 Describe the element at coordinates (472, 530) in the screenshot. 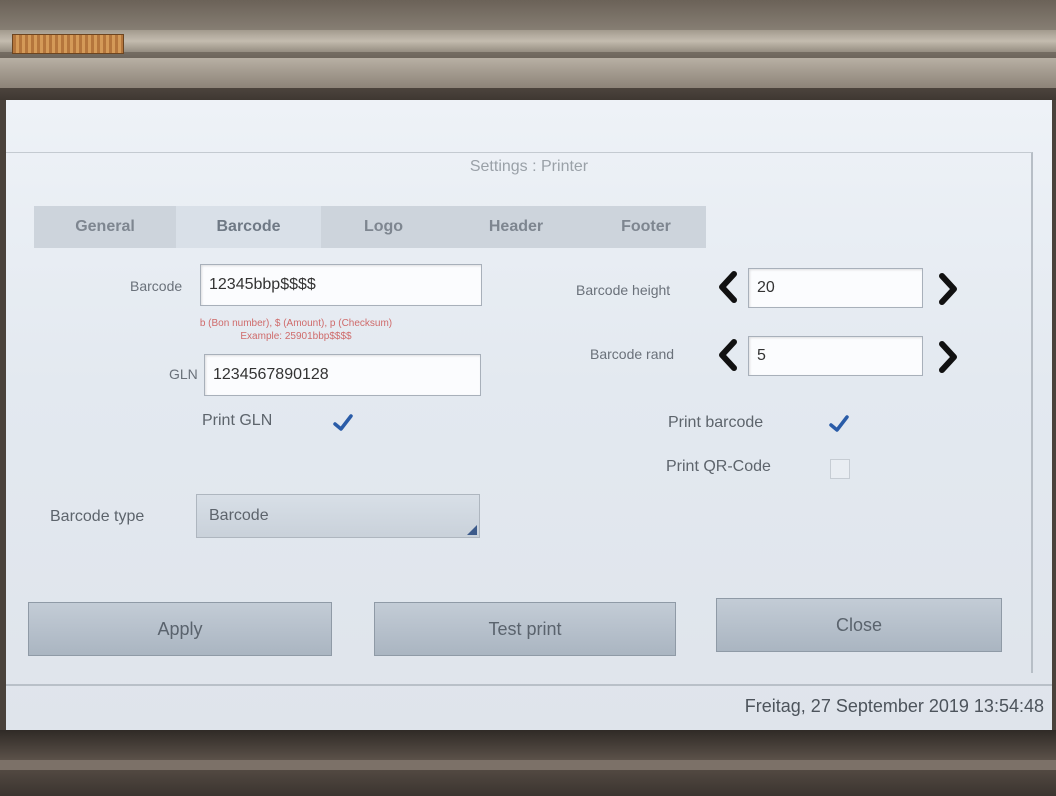

I see `dropdown-corner-icon` at that location.